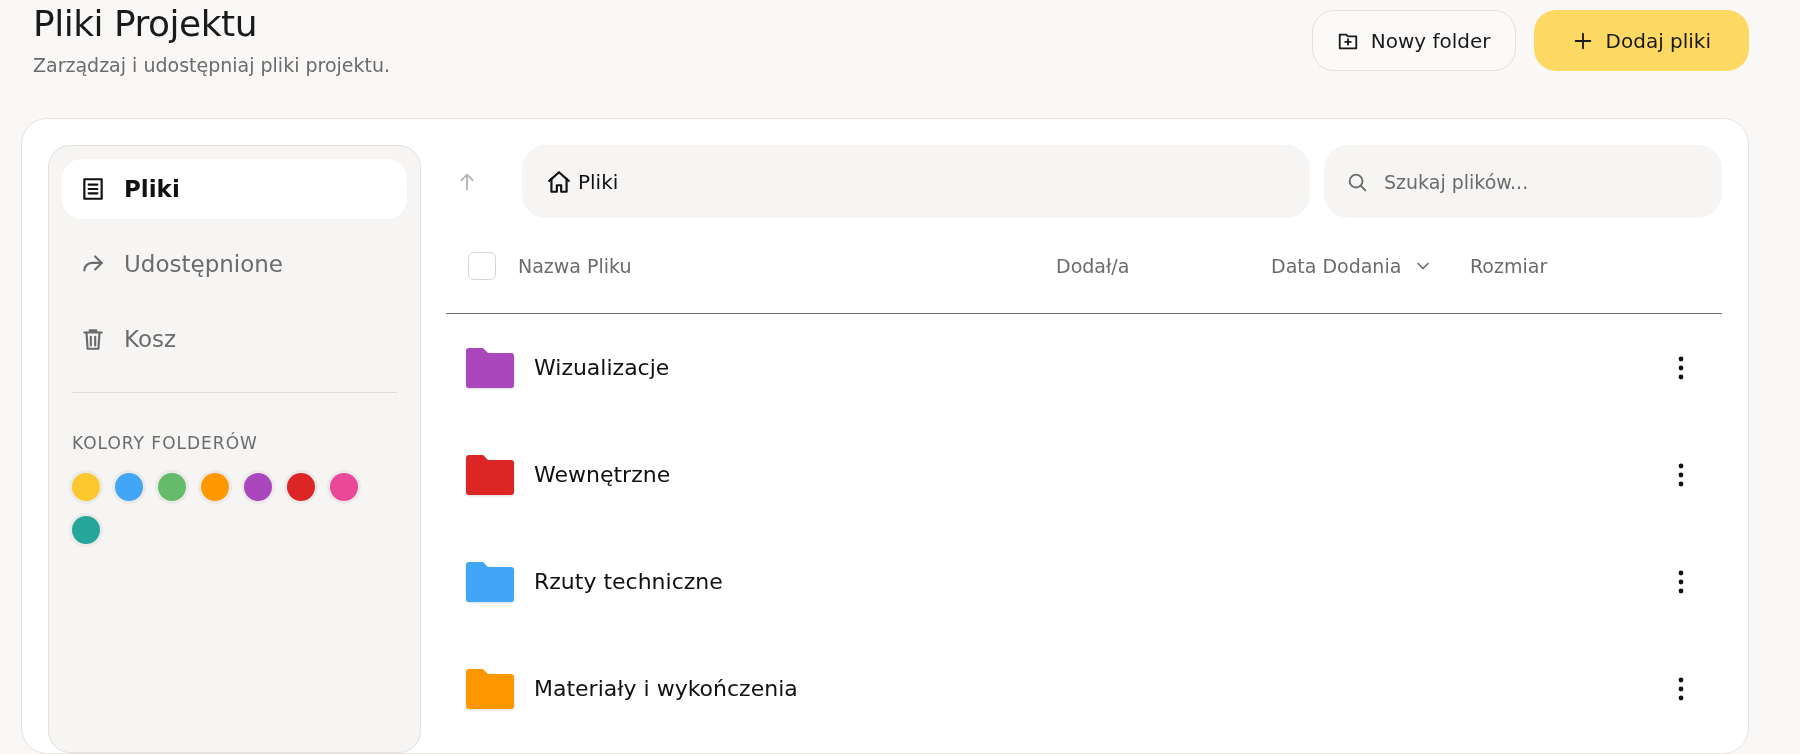  I want to click on folder-name: Wewnętrzne, so click(1102, 474).